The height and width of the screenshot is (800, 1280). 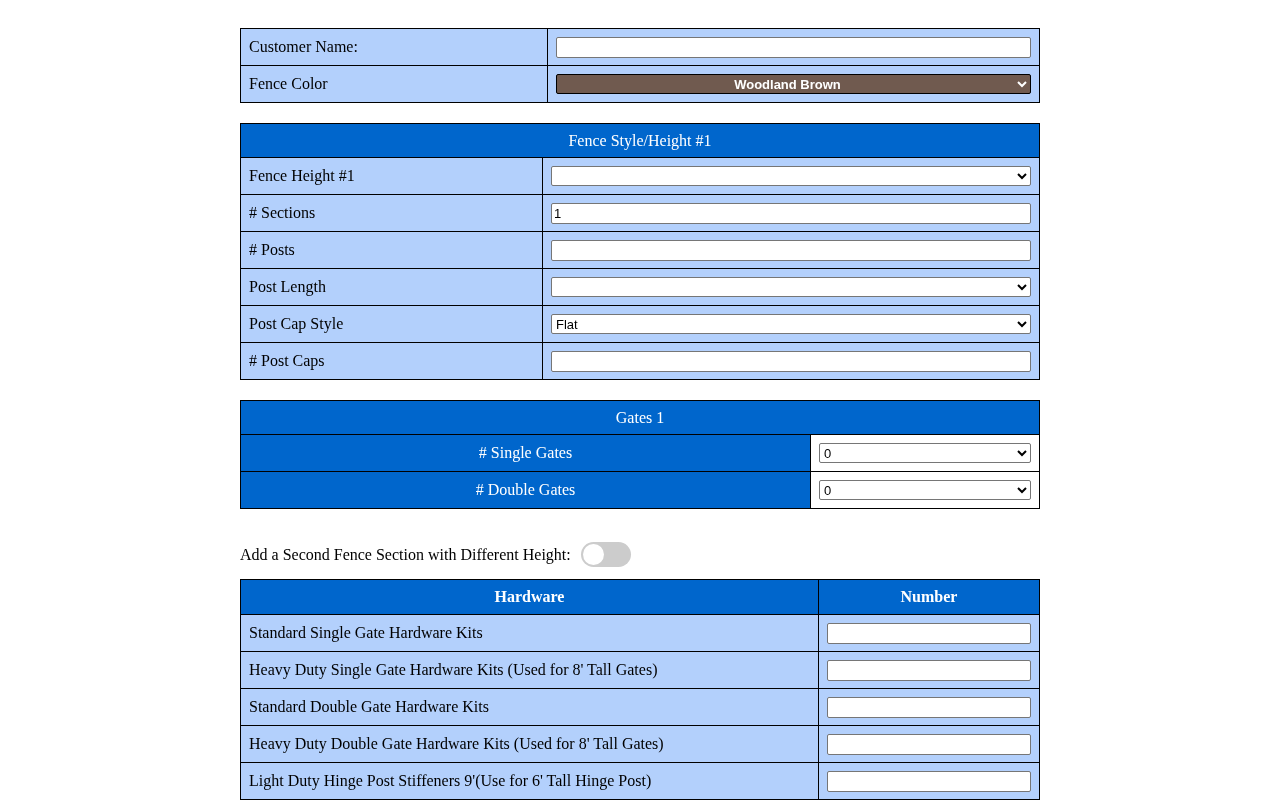 I want to click on field-label: Post Length, so click(x=391, y=287).